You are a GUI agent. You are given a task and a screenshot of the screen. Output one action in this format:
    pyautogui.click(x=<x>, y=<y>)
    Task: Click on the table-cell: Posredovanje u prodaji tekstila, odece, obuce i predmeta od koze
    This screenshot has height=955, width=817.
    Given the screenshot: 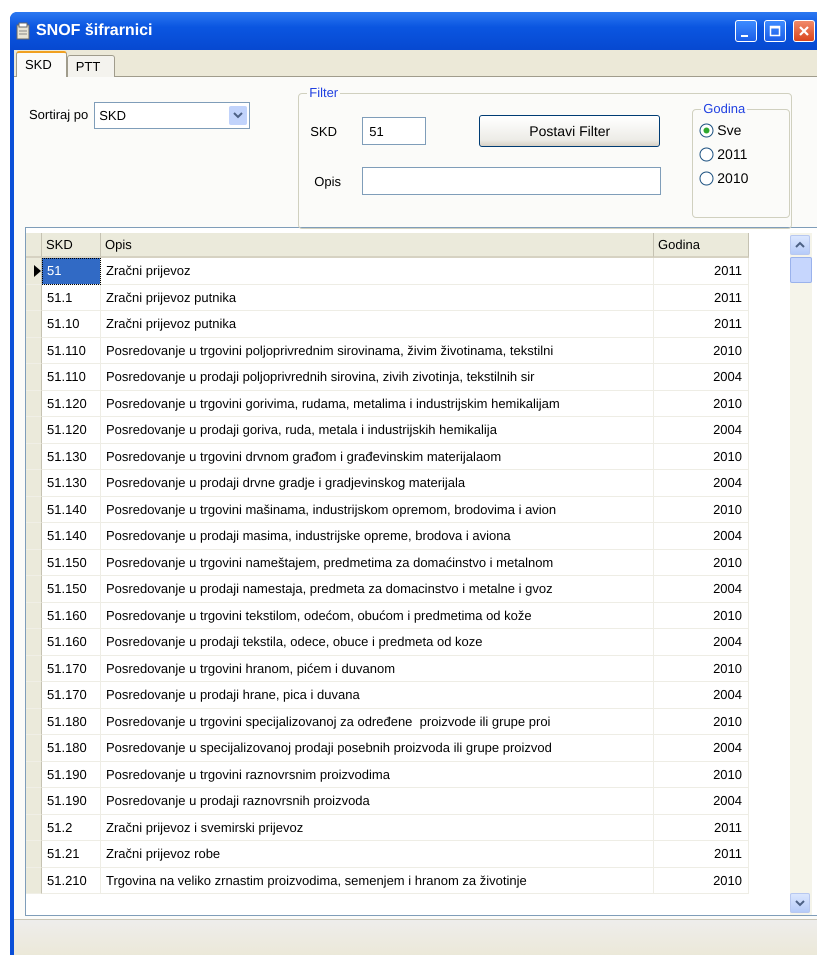 What is the action you would take?
    pyautogui.click(x=377, y=642)
    